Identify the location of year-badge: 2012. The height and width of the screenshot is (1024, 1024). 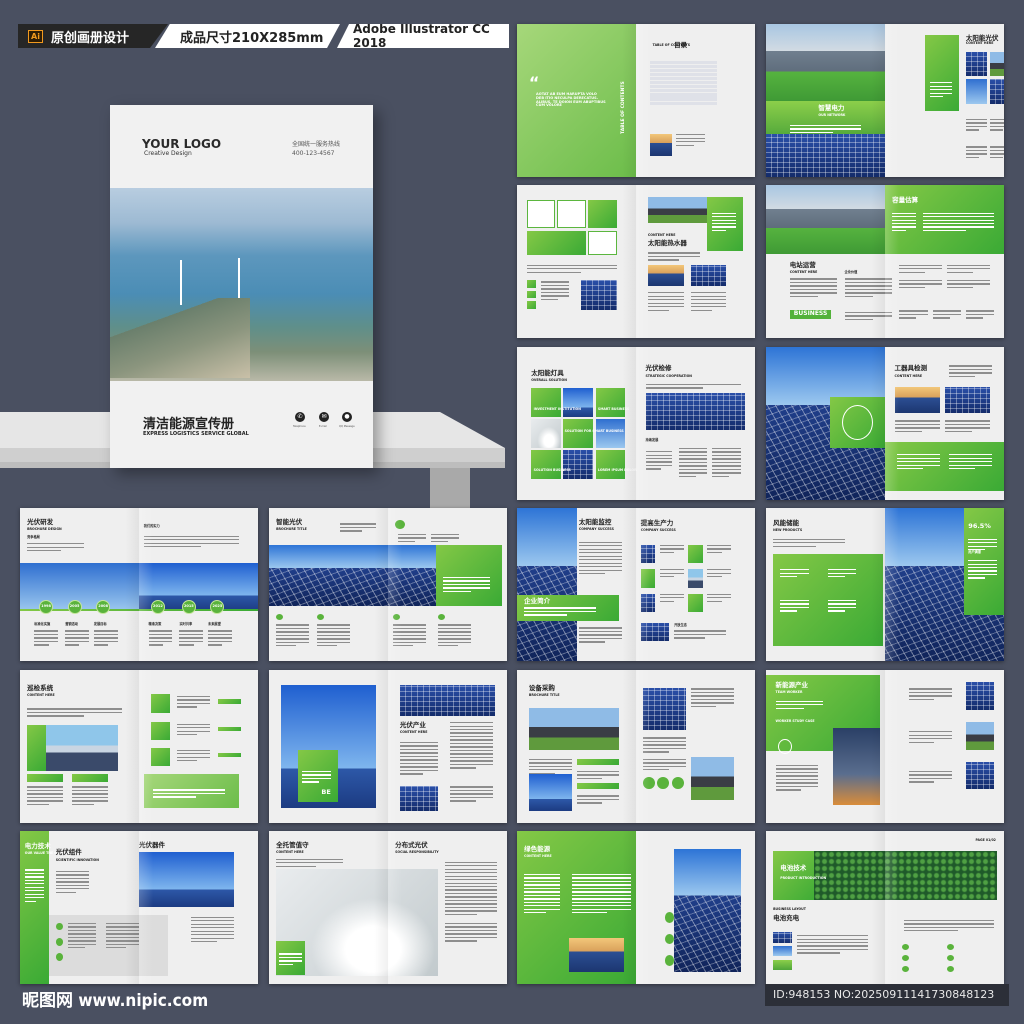
(157, 606).